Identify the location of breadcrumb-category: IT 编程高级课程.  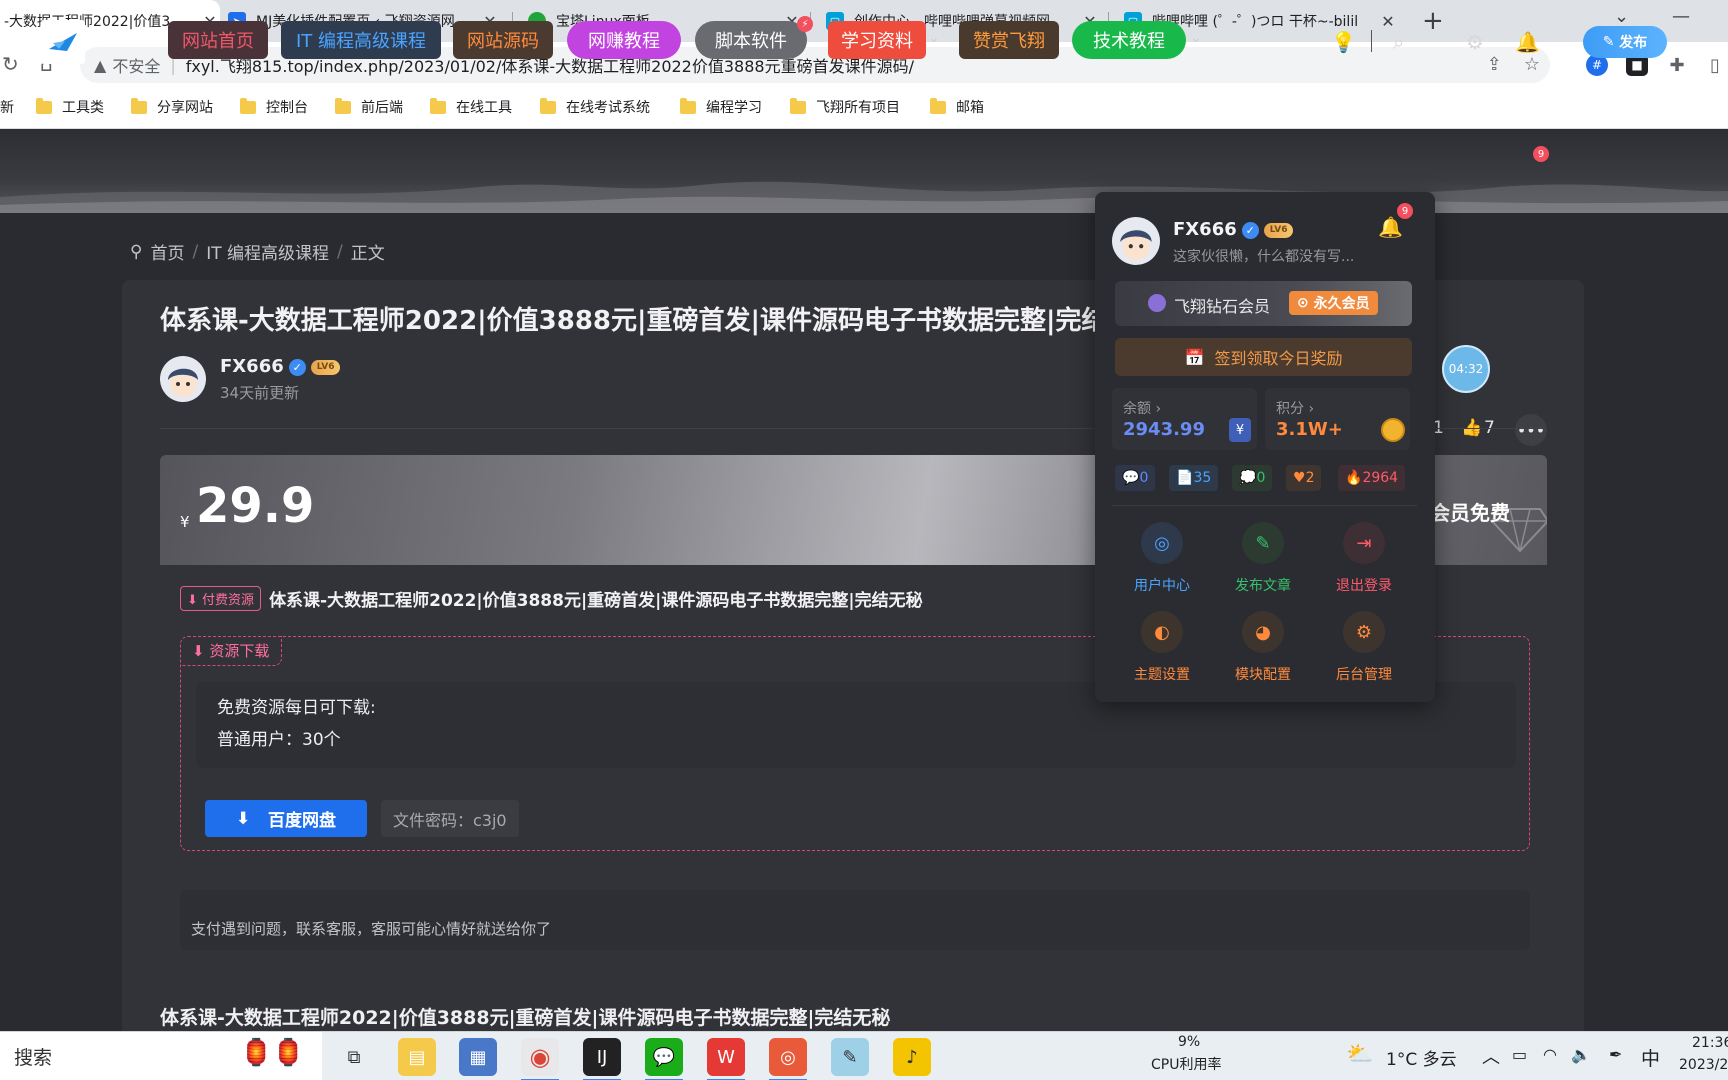
(267, 251).